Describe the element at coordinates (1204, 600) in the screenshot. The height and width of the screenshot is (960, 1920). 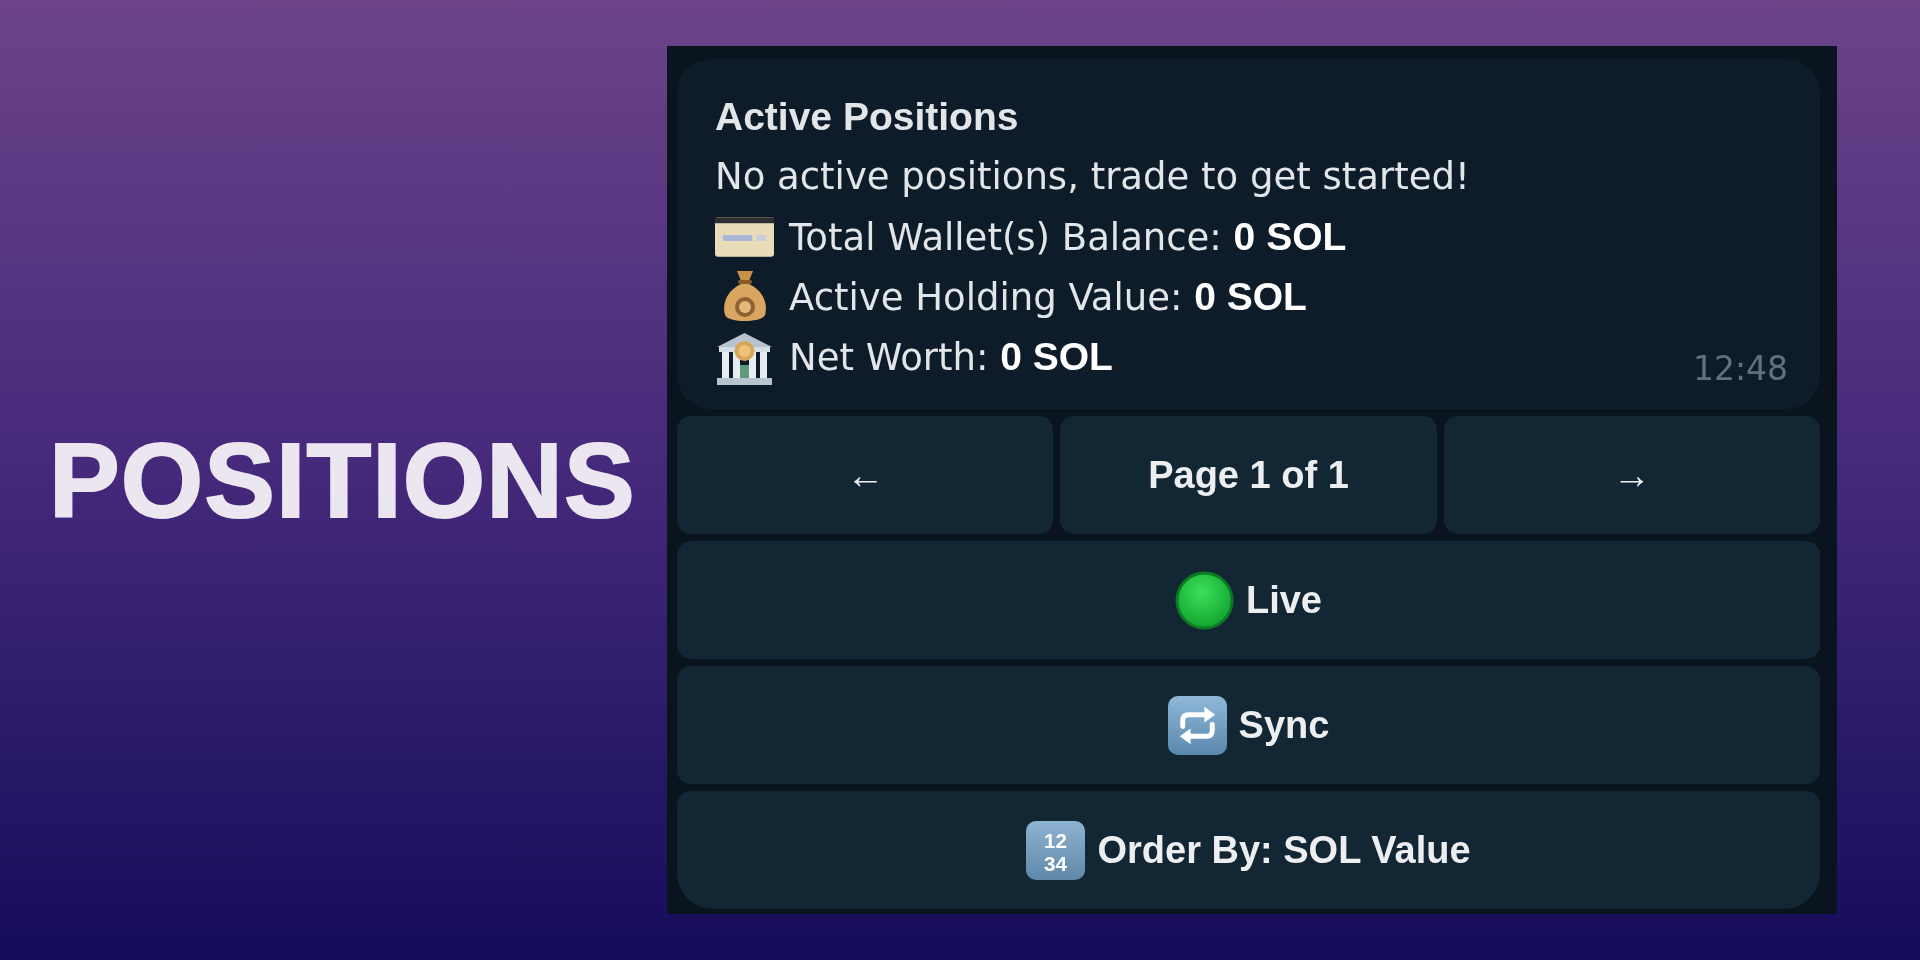
I see `status-dot-icon` at that location.